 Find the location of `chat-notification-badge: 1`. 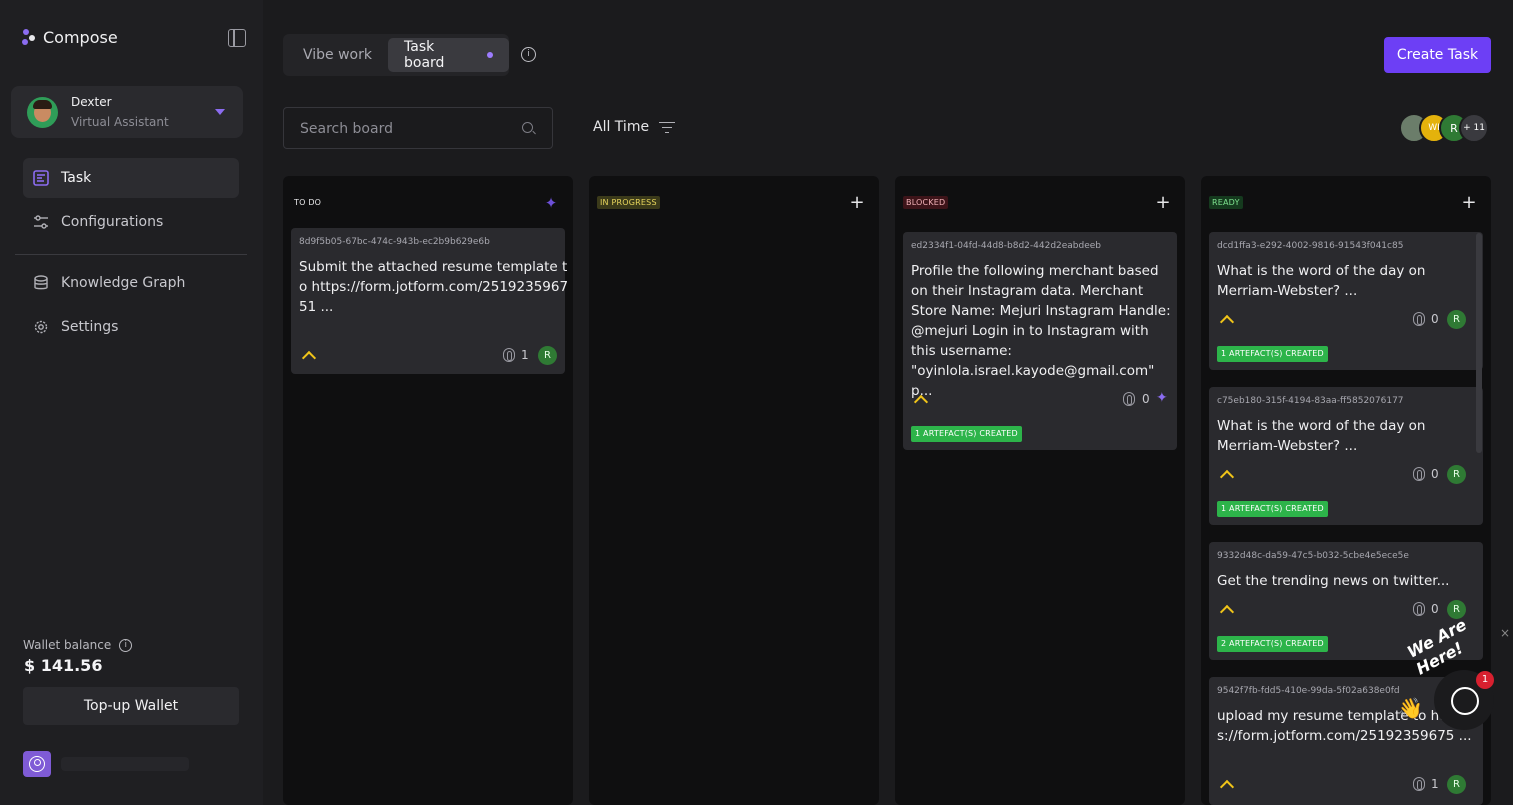

chat-notification-badge: 1 is located at coordinates (1485, 680).